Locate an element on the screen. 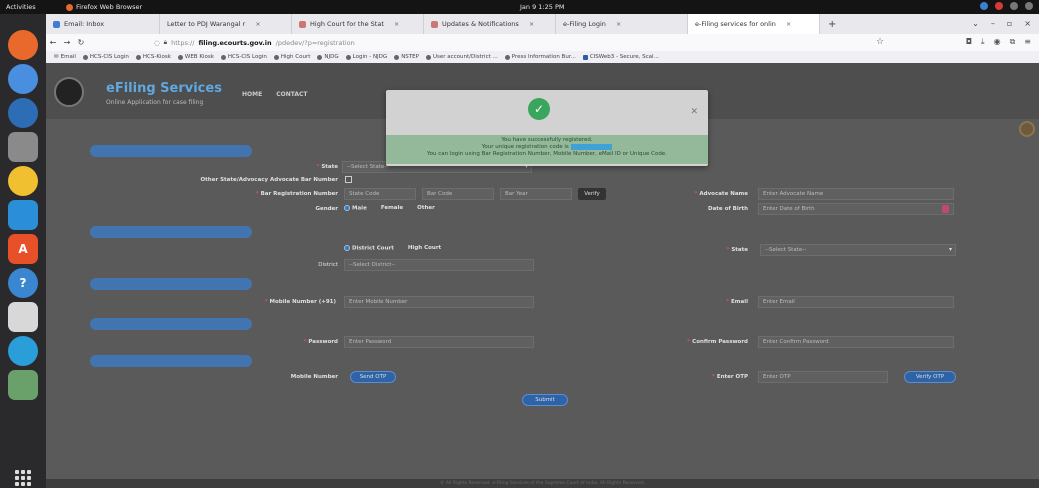 This screenshot has height=488, width=1039. tab-efiling-services: e-Filing services for onlin × is located at coordinates (754, 24).